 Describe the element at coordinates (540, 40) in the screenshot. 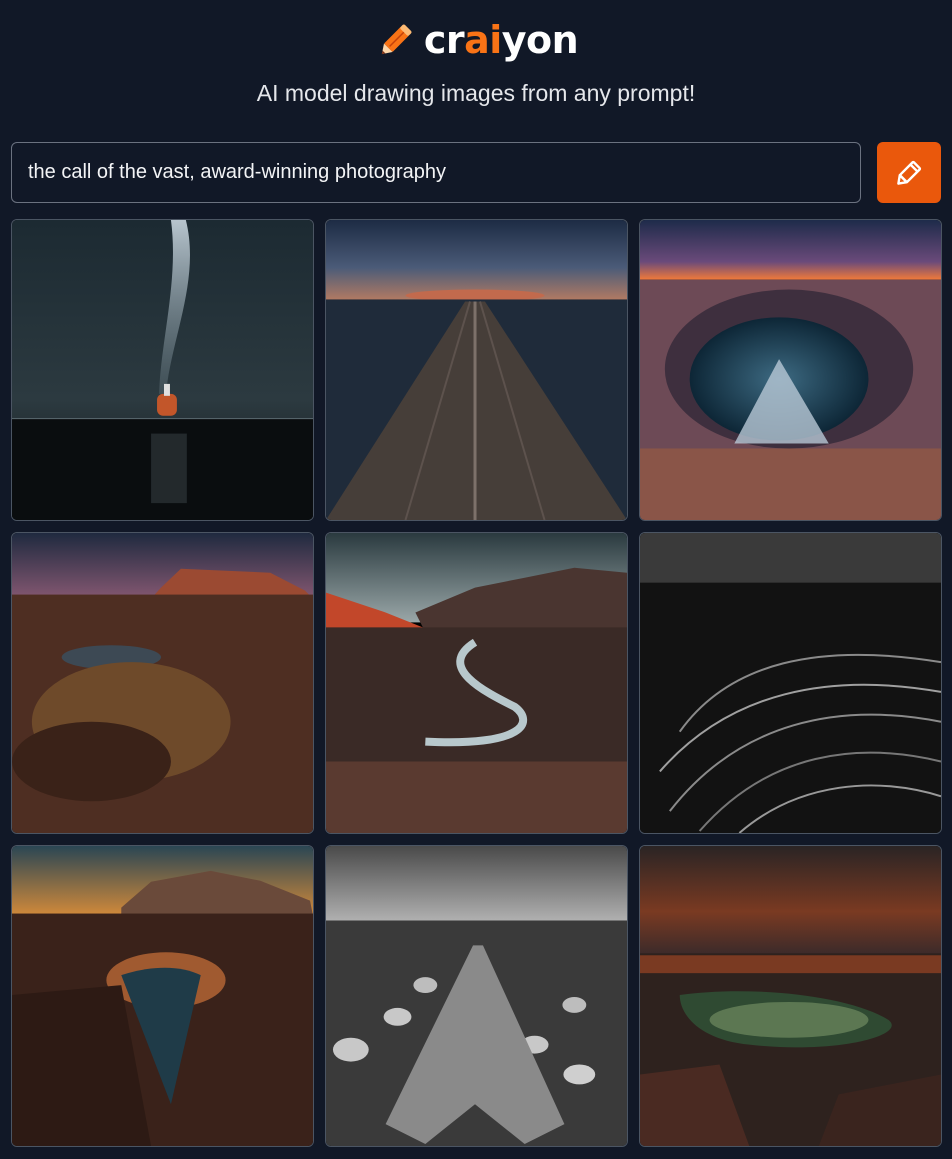

I see `logo-suffix: yon` at that location.